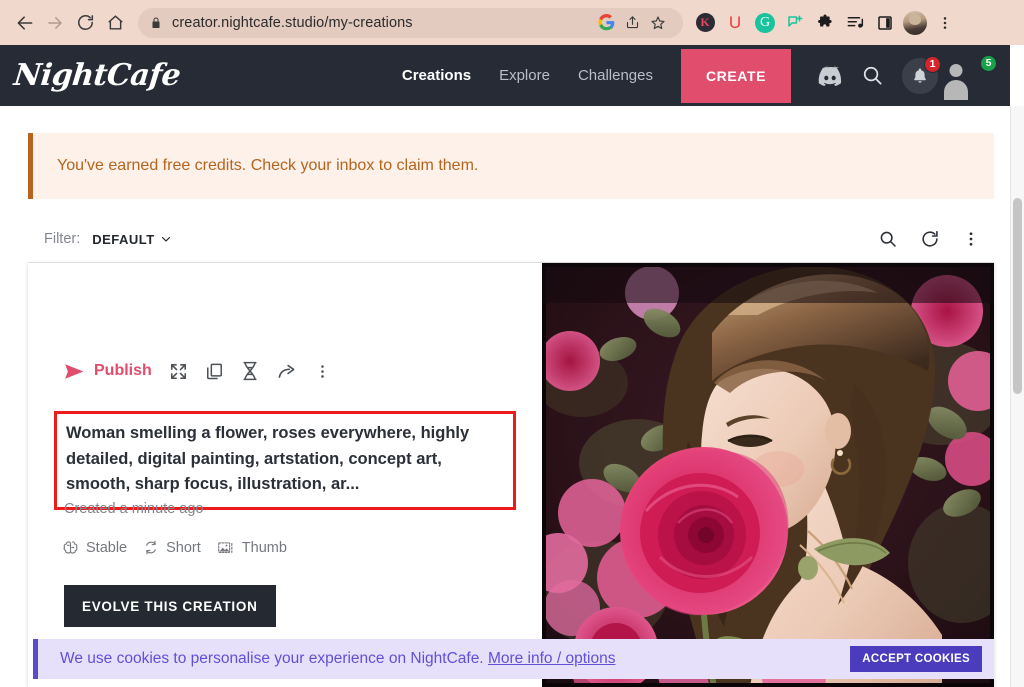 This screenshot has height=687, width=1024. Describe the element at coordinates (830, 75) in the screenshot. I see `discord-icon` at that location.